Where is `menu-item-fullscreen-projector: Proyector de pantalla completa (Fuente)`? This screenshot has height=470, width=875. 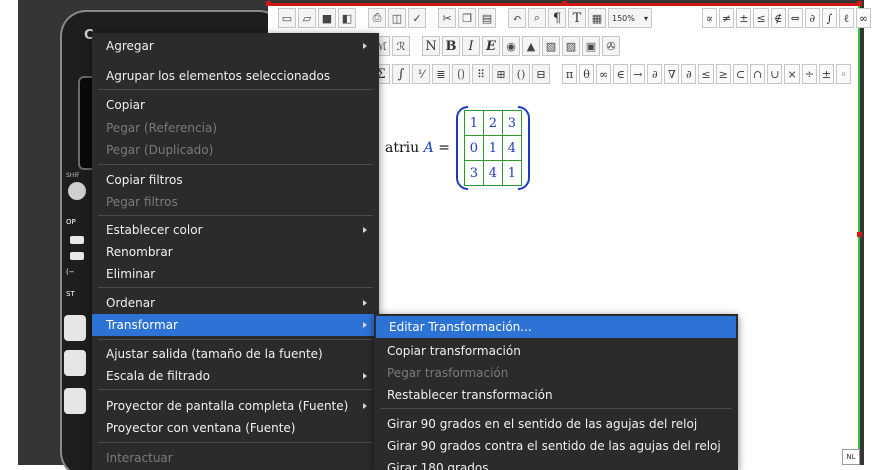 menu-item-fullscreen-projector: Proyector de pantalla completa (Fuente) is located at coordinates (235, 406).